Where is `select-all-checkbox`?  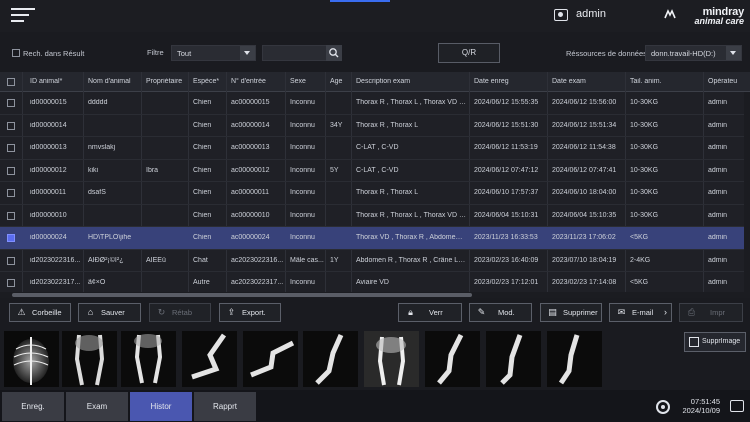
select-all-checkbox is located at coordinates (11, 82).